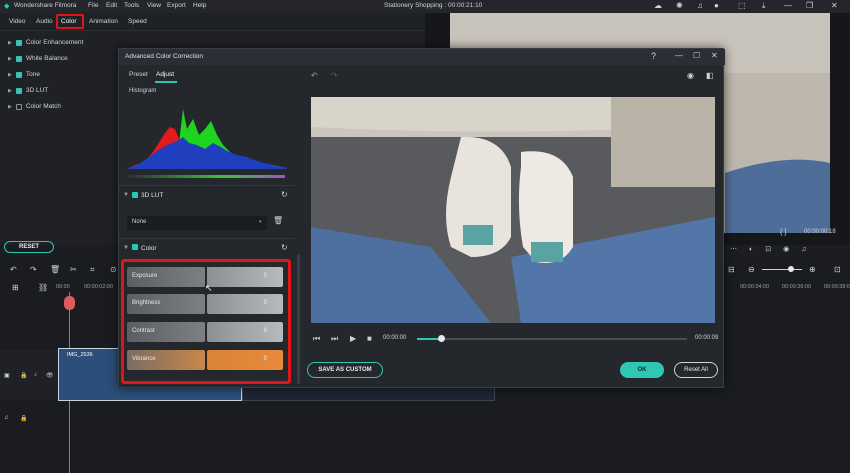  Describe the element at coordinates (433, 5) in the screenshot. I see `project-title: Stationery Shopping : 00:00:21:10` at that location.